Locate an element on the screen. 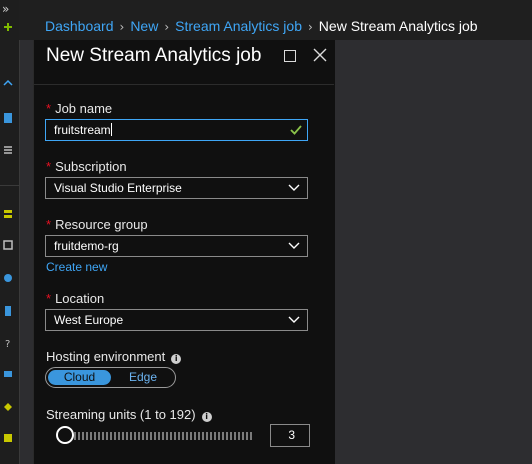 The height and width of the screenshot is (464, 532). checkmark-icon is located at coordinates (296, 130).